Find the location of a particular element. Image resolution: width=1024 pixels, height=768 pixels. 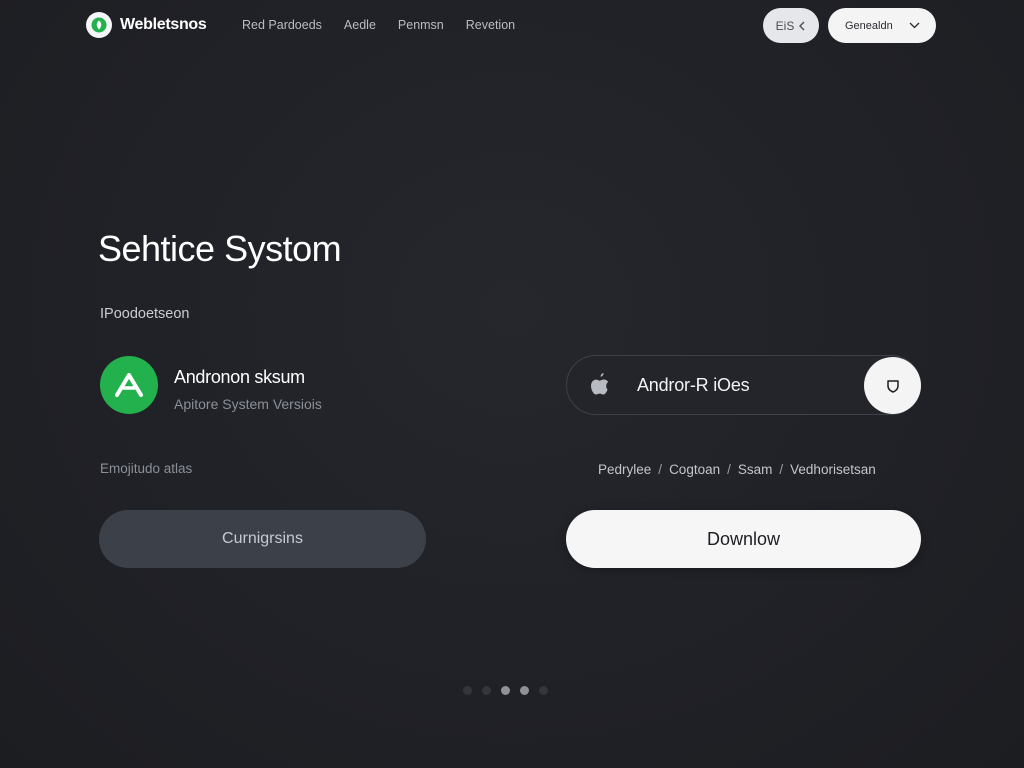

page-title: Sehtice Systom is located at coordinates (220, 248).